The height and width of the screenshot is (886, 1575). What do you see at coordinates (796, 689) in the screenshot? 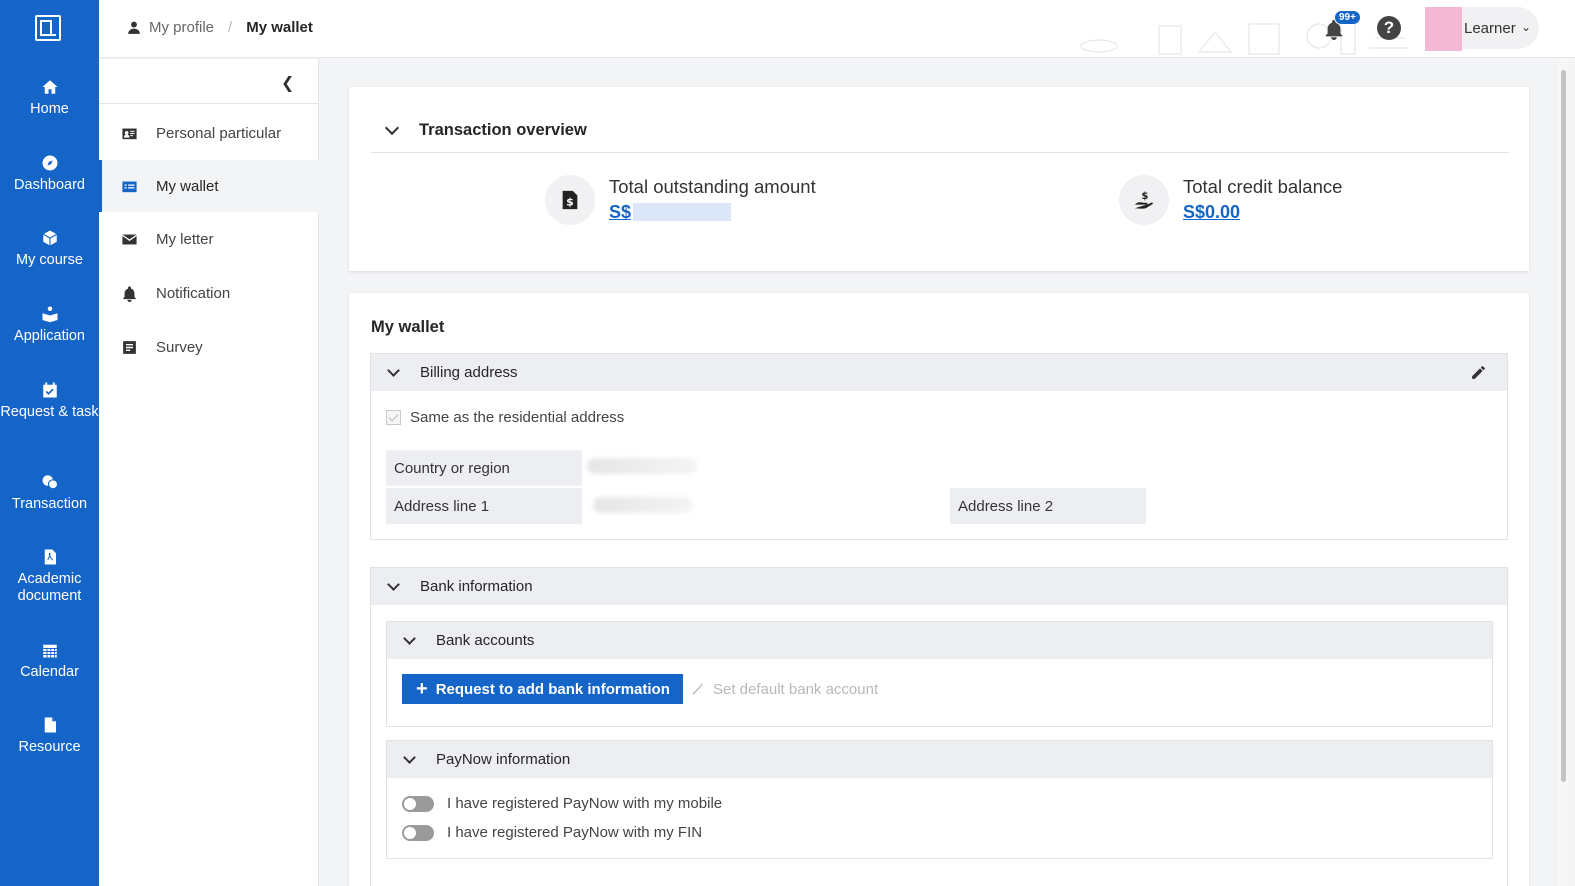
I see `set-default-bank-label: Set default bank account` at bounding box center [796, 689].